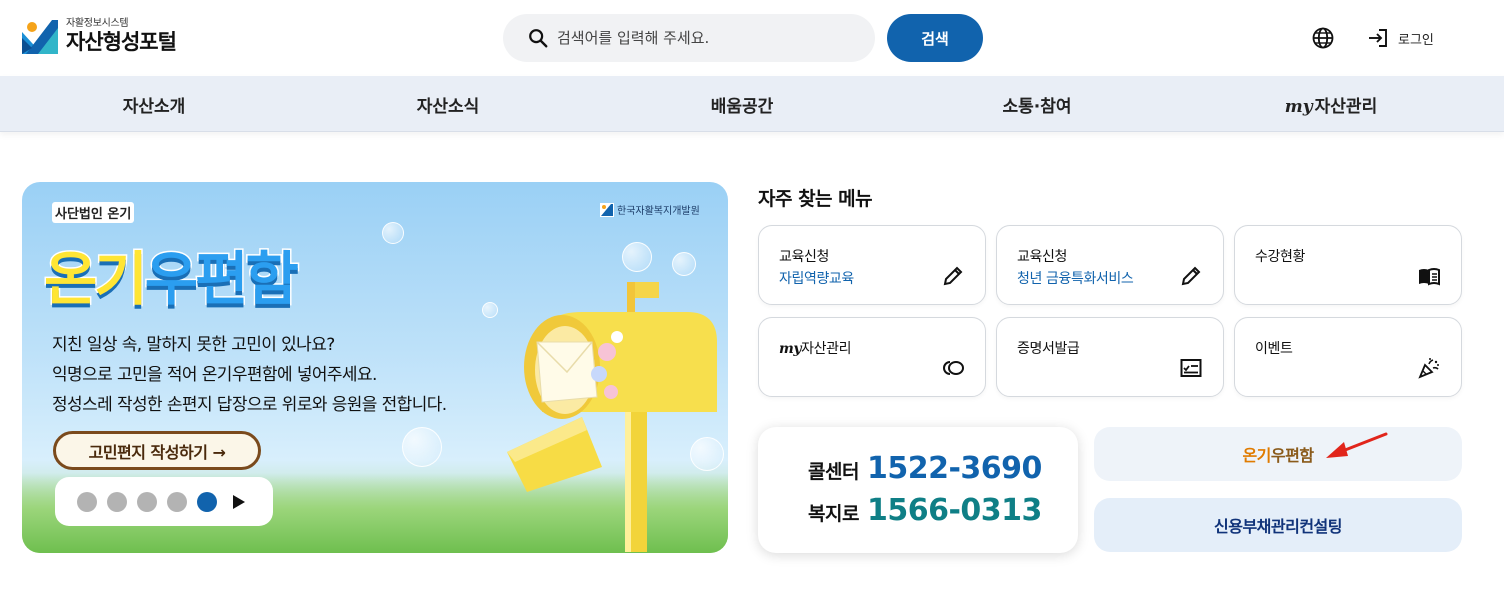 The height and width of the screenshot is (603, 1504). I want to click on quick-card-youth-finance: 교육신청 청년 금융특화서비스, so click(1110, 265).